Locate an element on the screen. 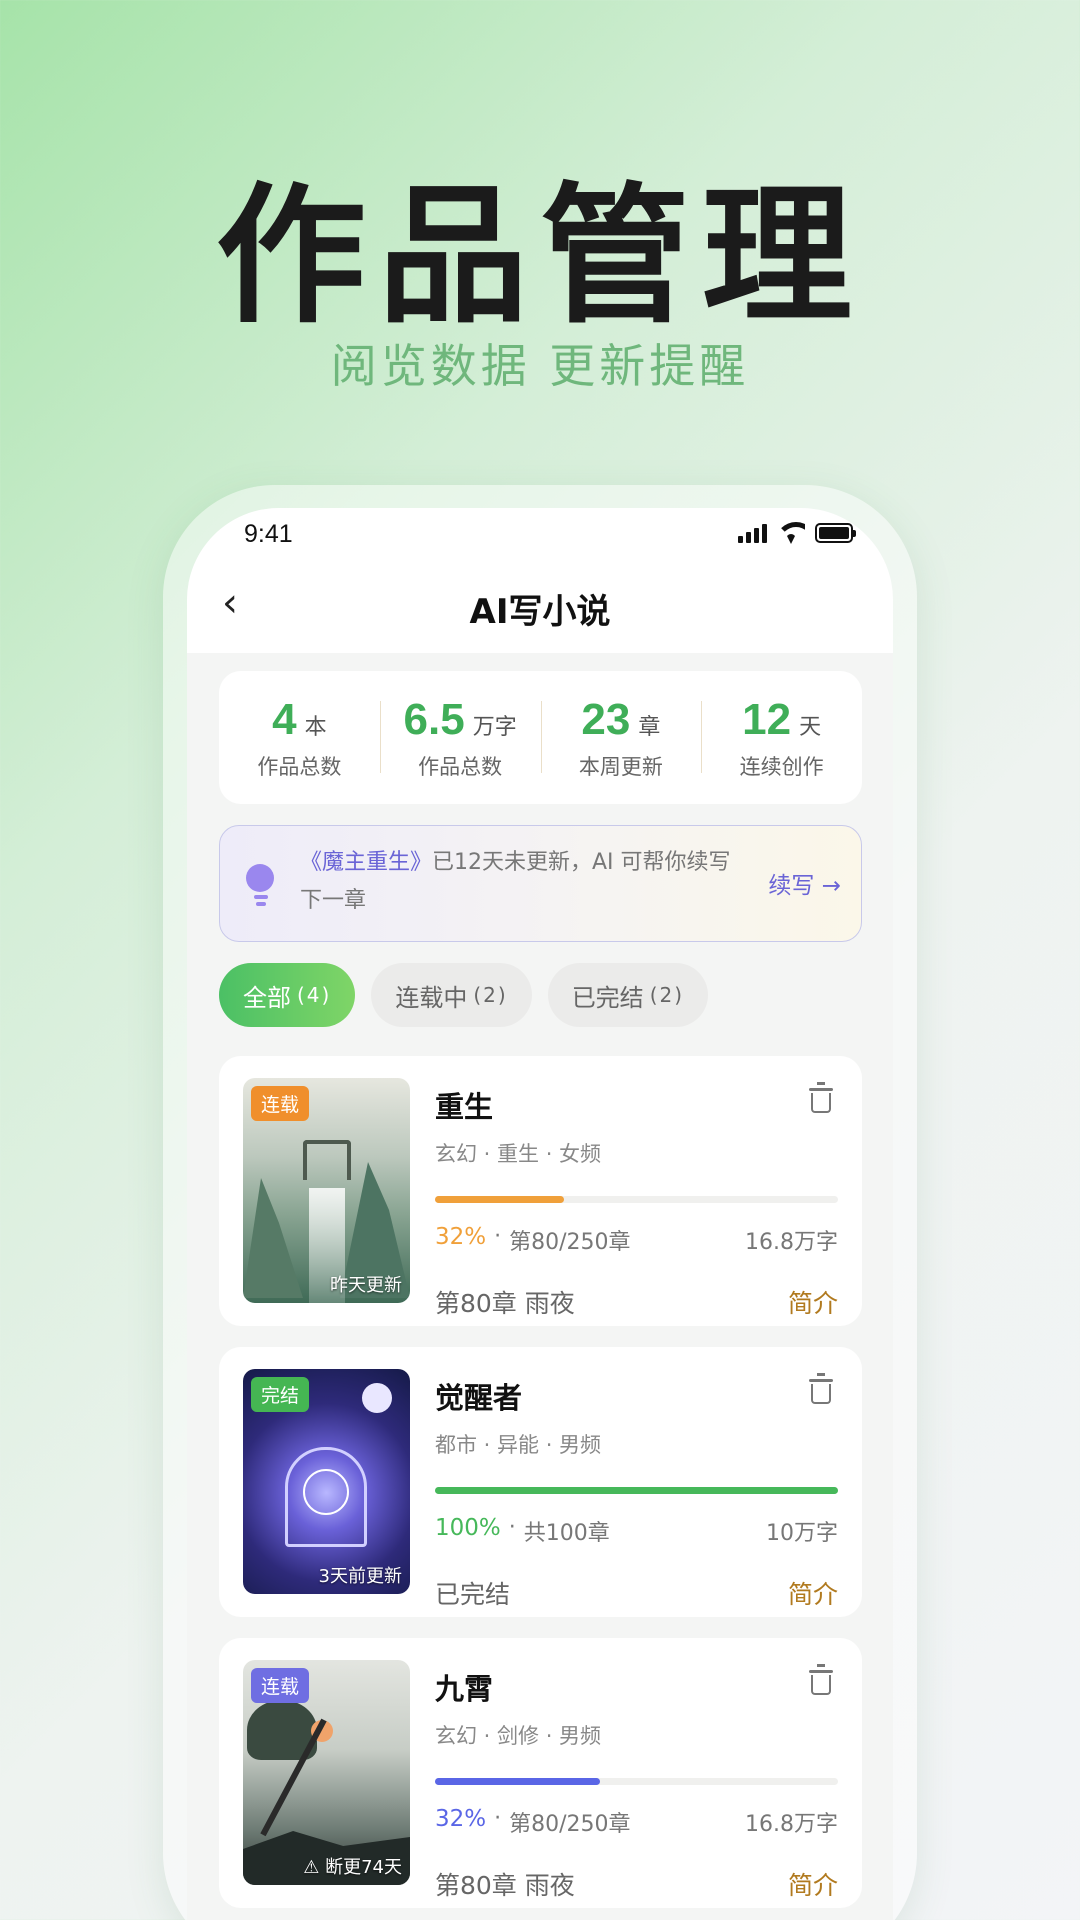  tab-completed: 已完结 (2) is located at coordinates (628, 995).